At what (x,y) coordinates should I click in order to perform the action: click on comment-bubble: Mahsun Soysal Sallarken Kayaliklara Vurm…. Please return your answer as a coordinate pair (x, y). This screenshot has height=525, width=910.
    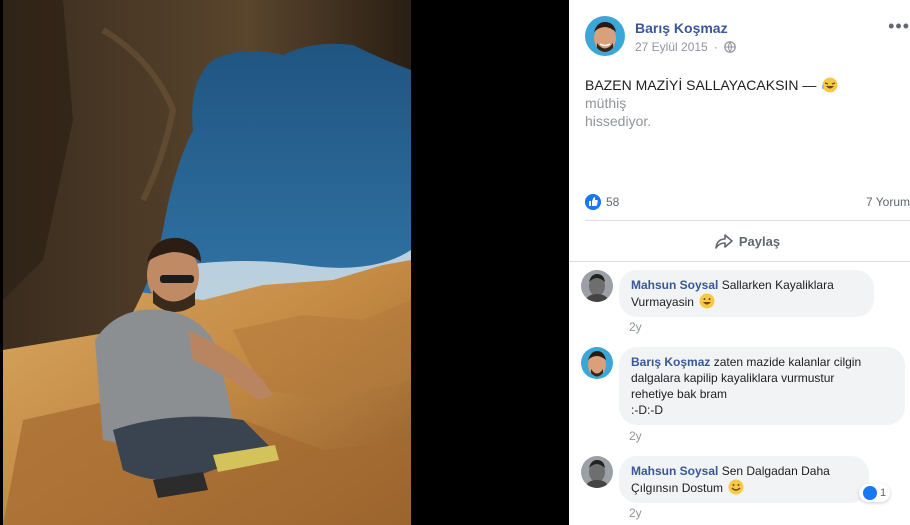
    Looking at the image, I should click on (746, 293).